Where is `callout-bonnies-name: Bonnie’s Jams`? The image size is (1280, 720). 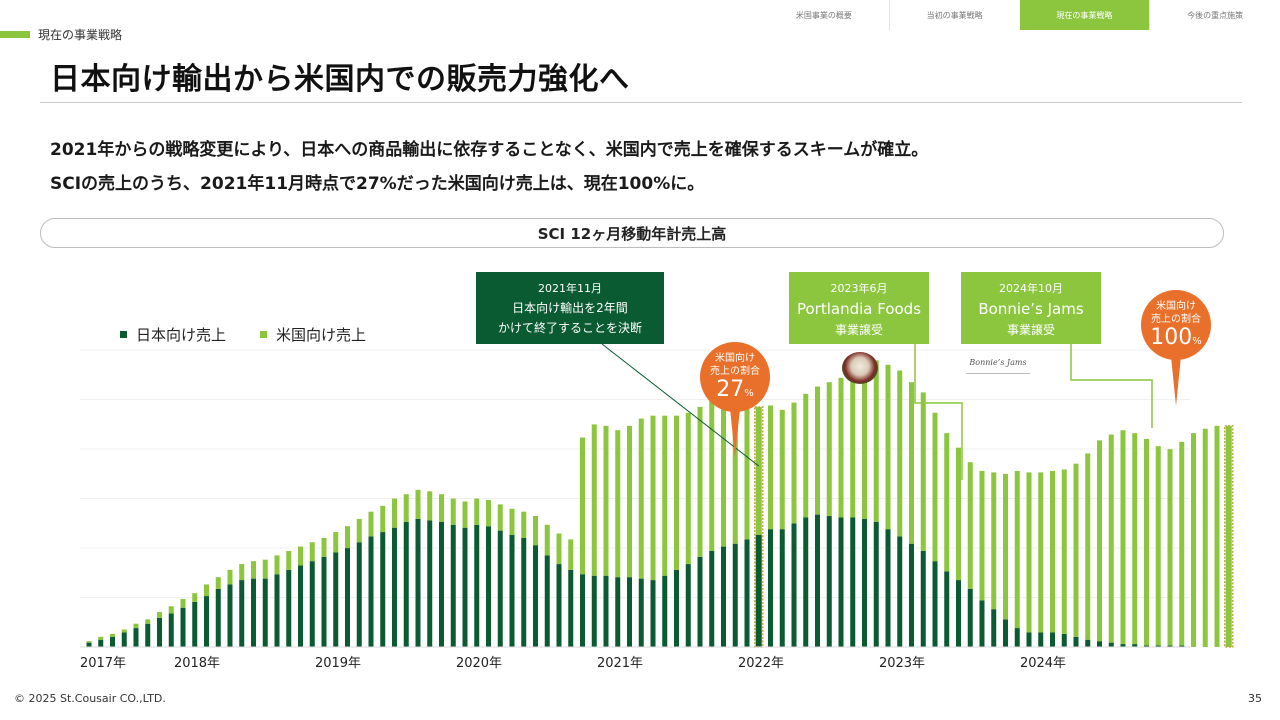 callout-bonnies-name: Bonnie’s Jams is located at coordinates (1031, 309).